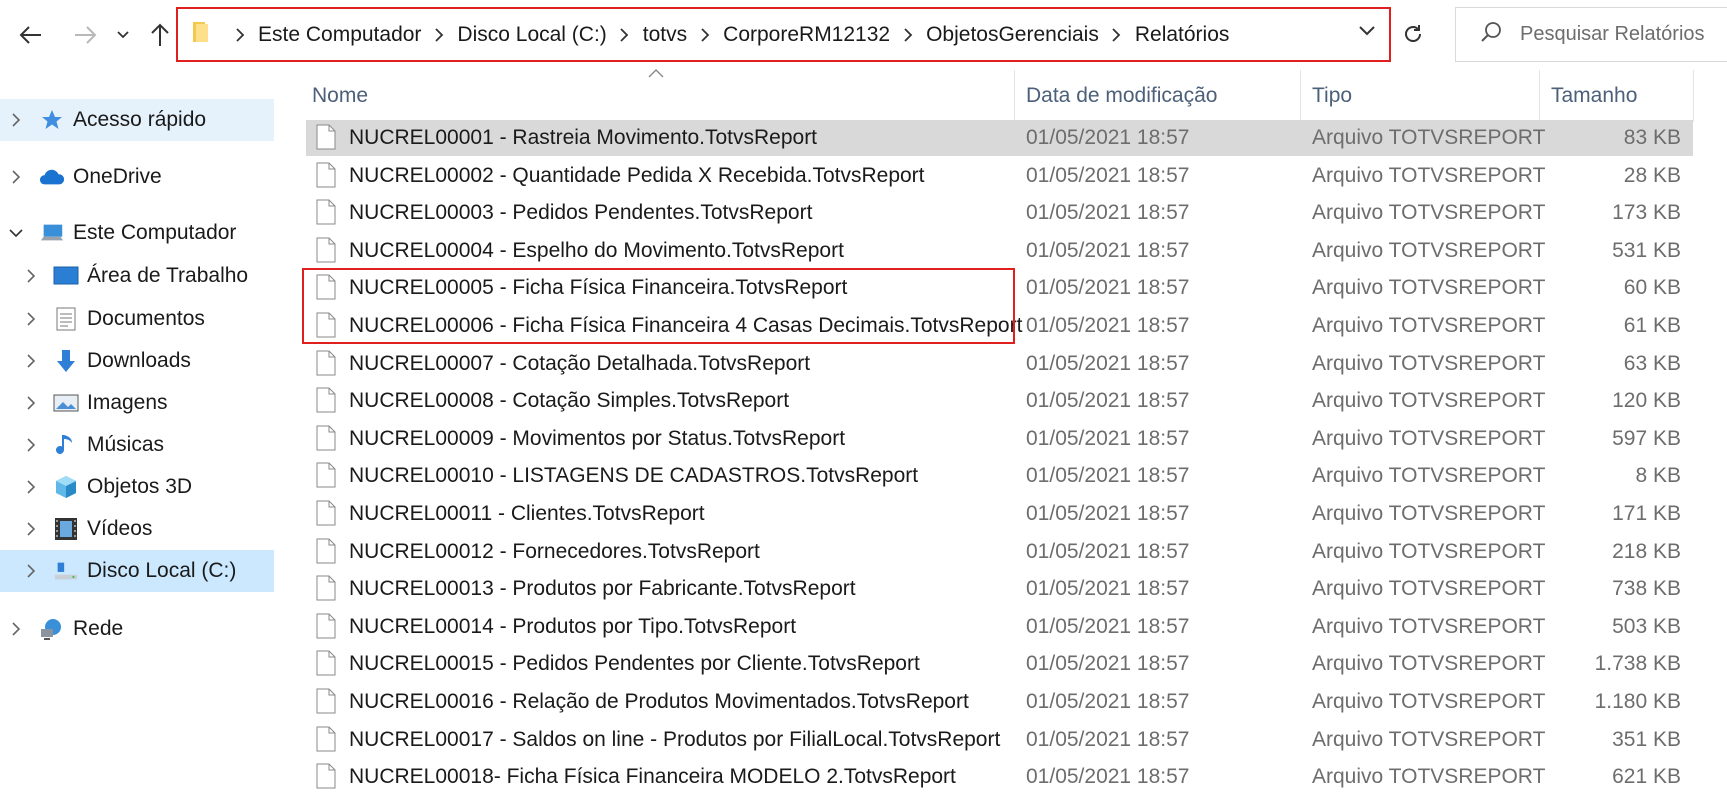 This screenshot has height=799, width=1727. What do you see at coordinates (160, 35) in the screenshot?
I see `up-button` at bounding box center [160, 35].